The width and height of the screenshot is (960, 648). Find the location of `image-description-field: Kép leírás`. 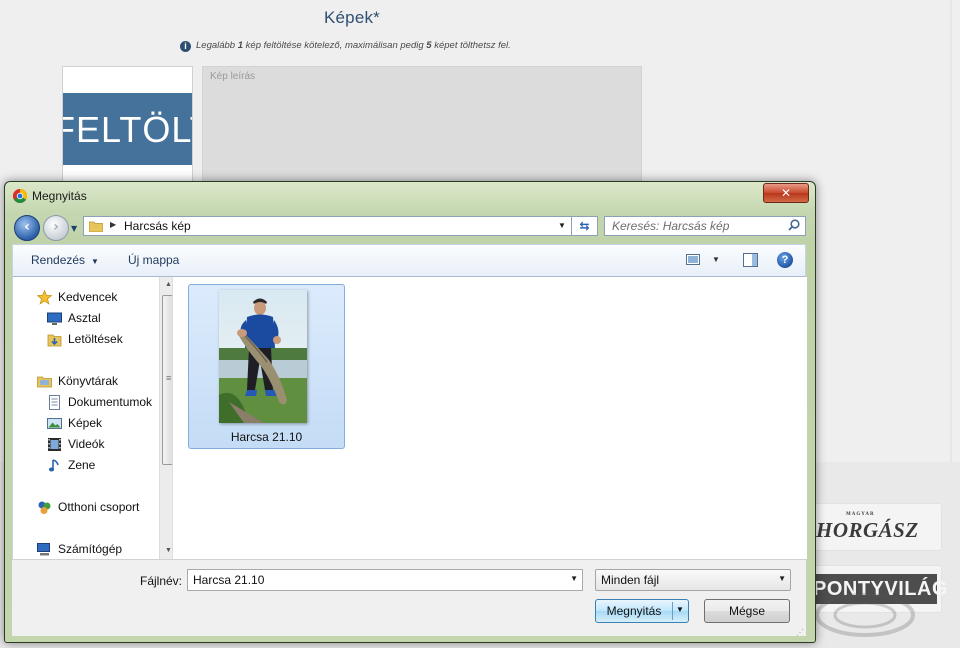

image-description-field: Kép leírás is located at coordinates (422, 126).